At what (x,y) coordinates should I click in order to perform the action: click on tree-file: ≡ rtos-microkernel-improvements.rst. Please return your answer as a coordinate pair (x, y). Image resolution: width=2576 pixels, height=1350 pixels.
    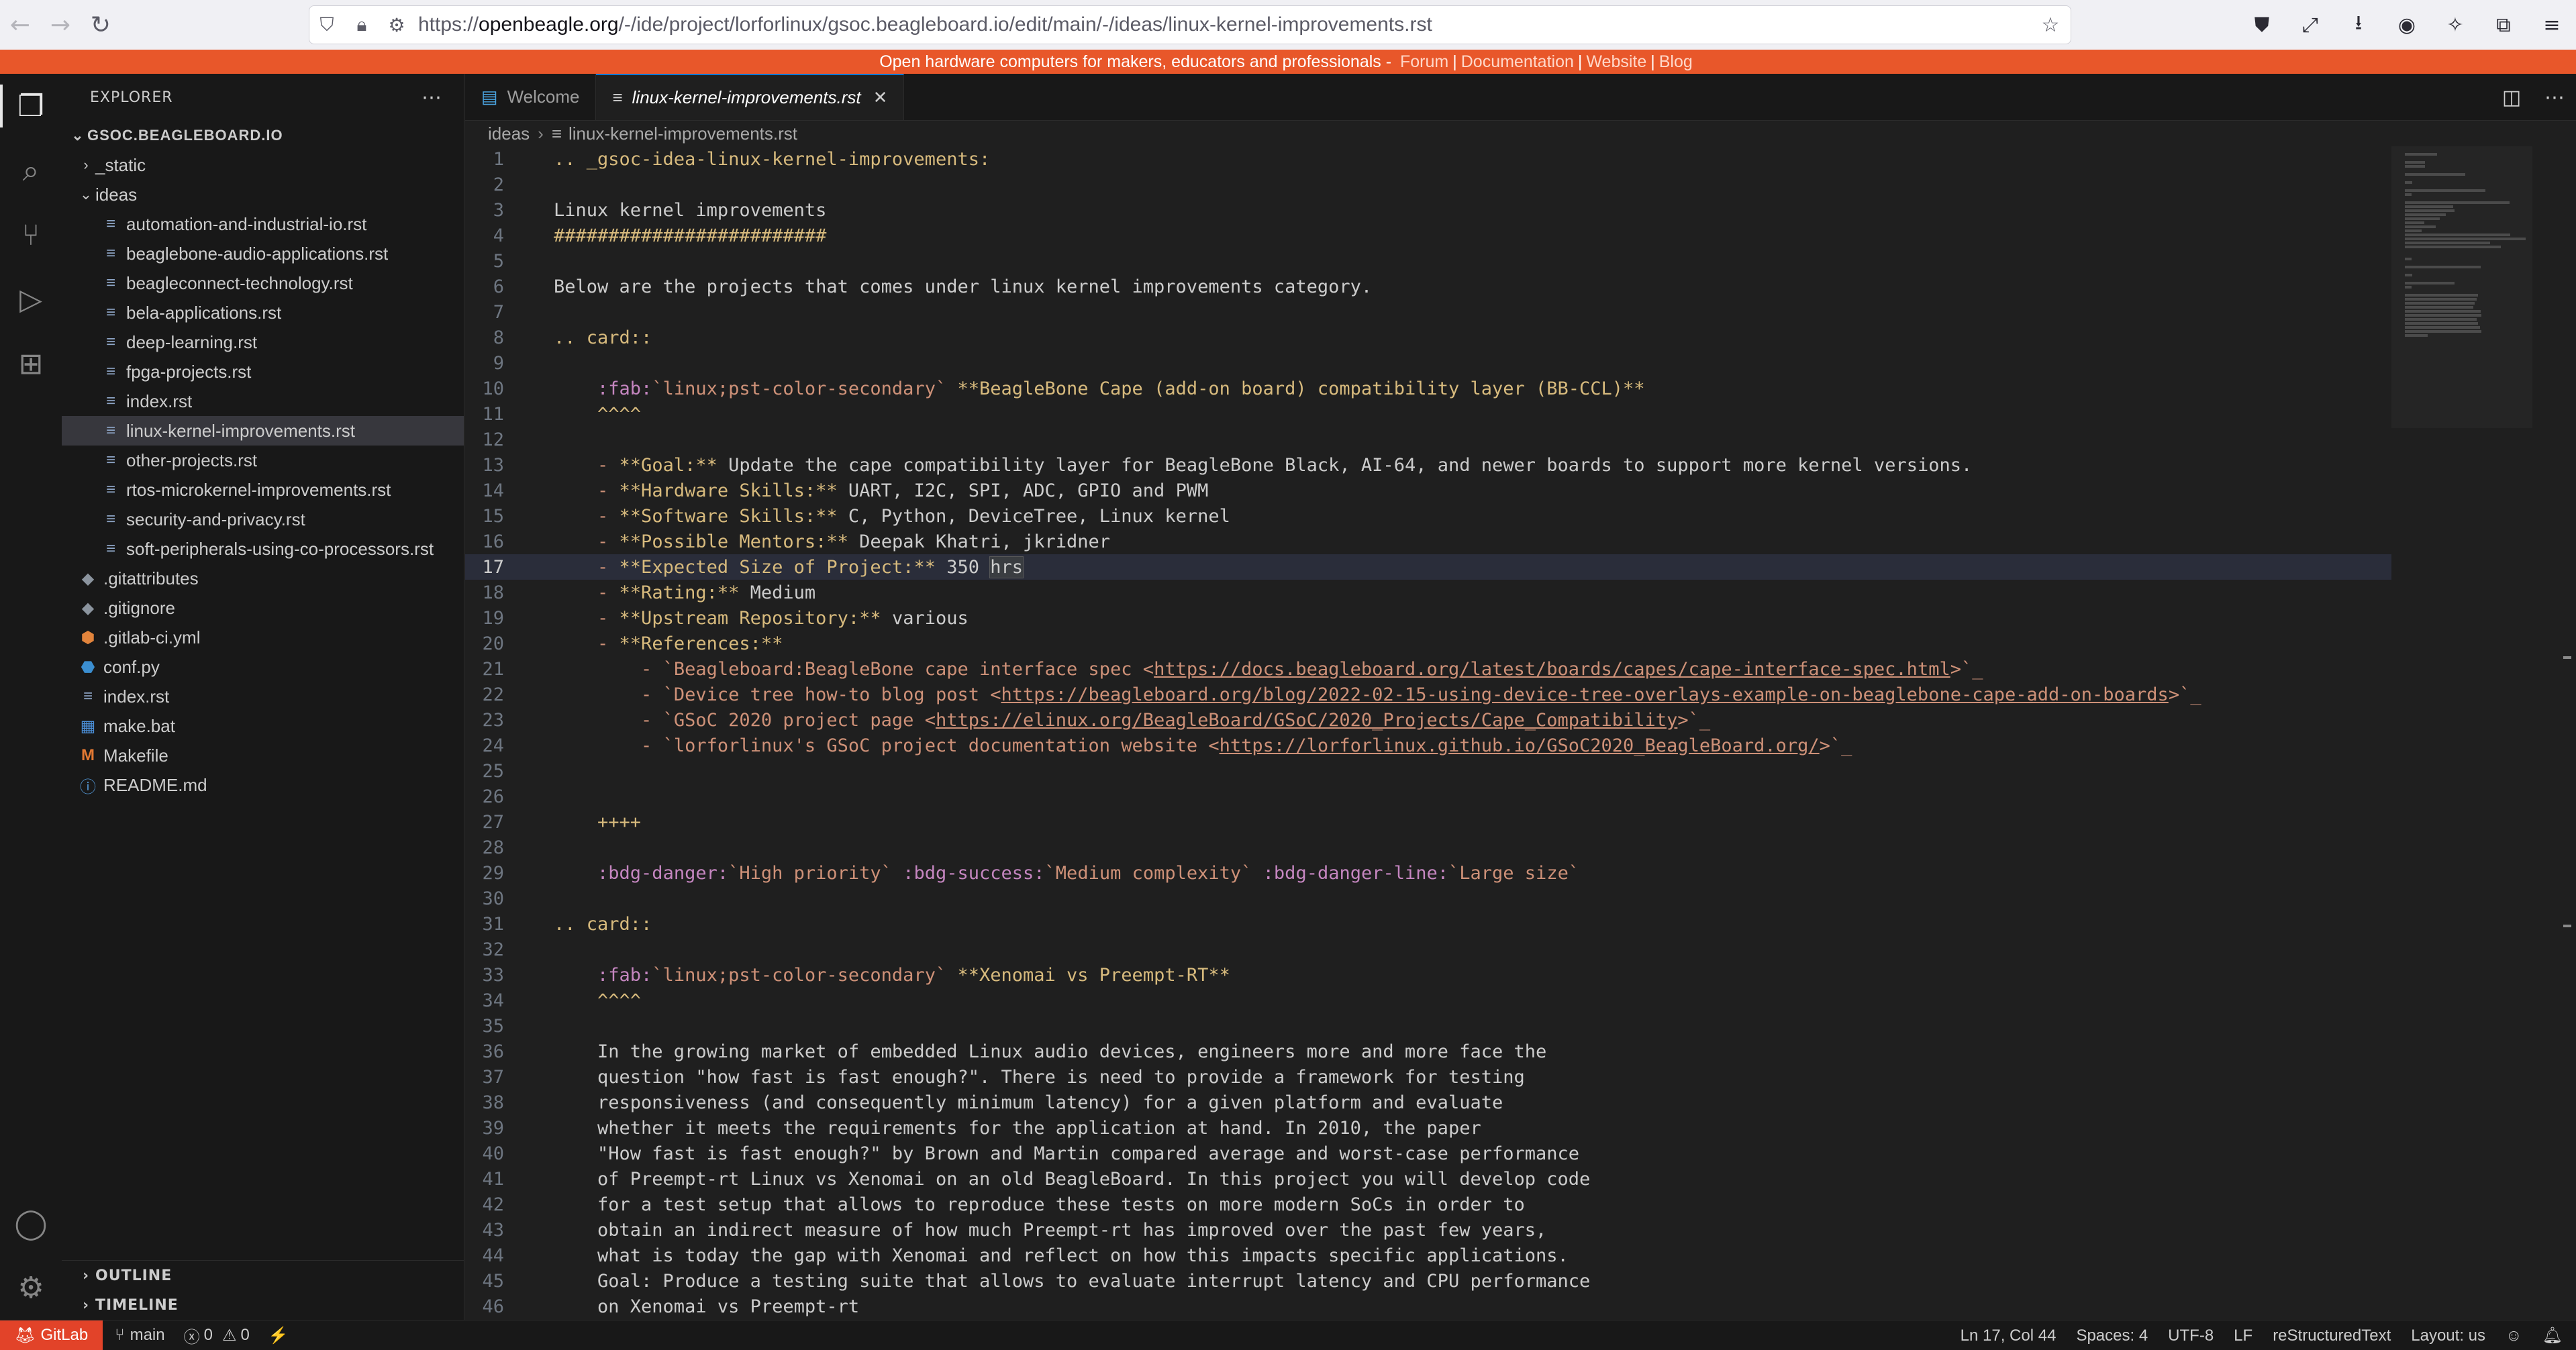
    Looking at the image, I should click on (263, 490).